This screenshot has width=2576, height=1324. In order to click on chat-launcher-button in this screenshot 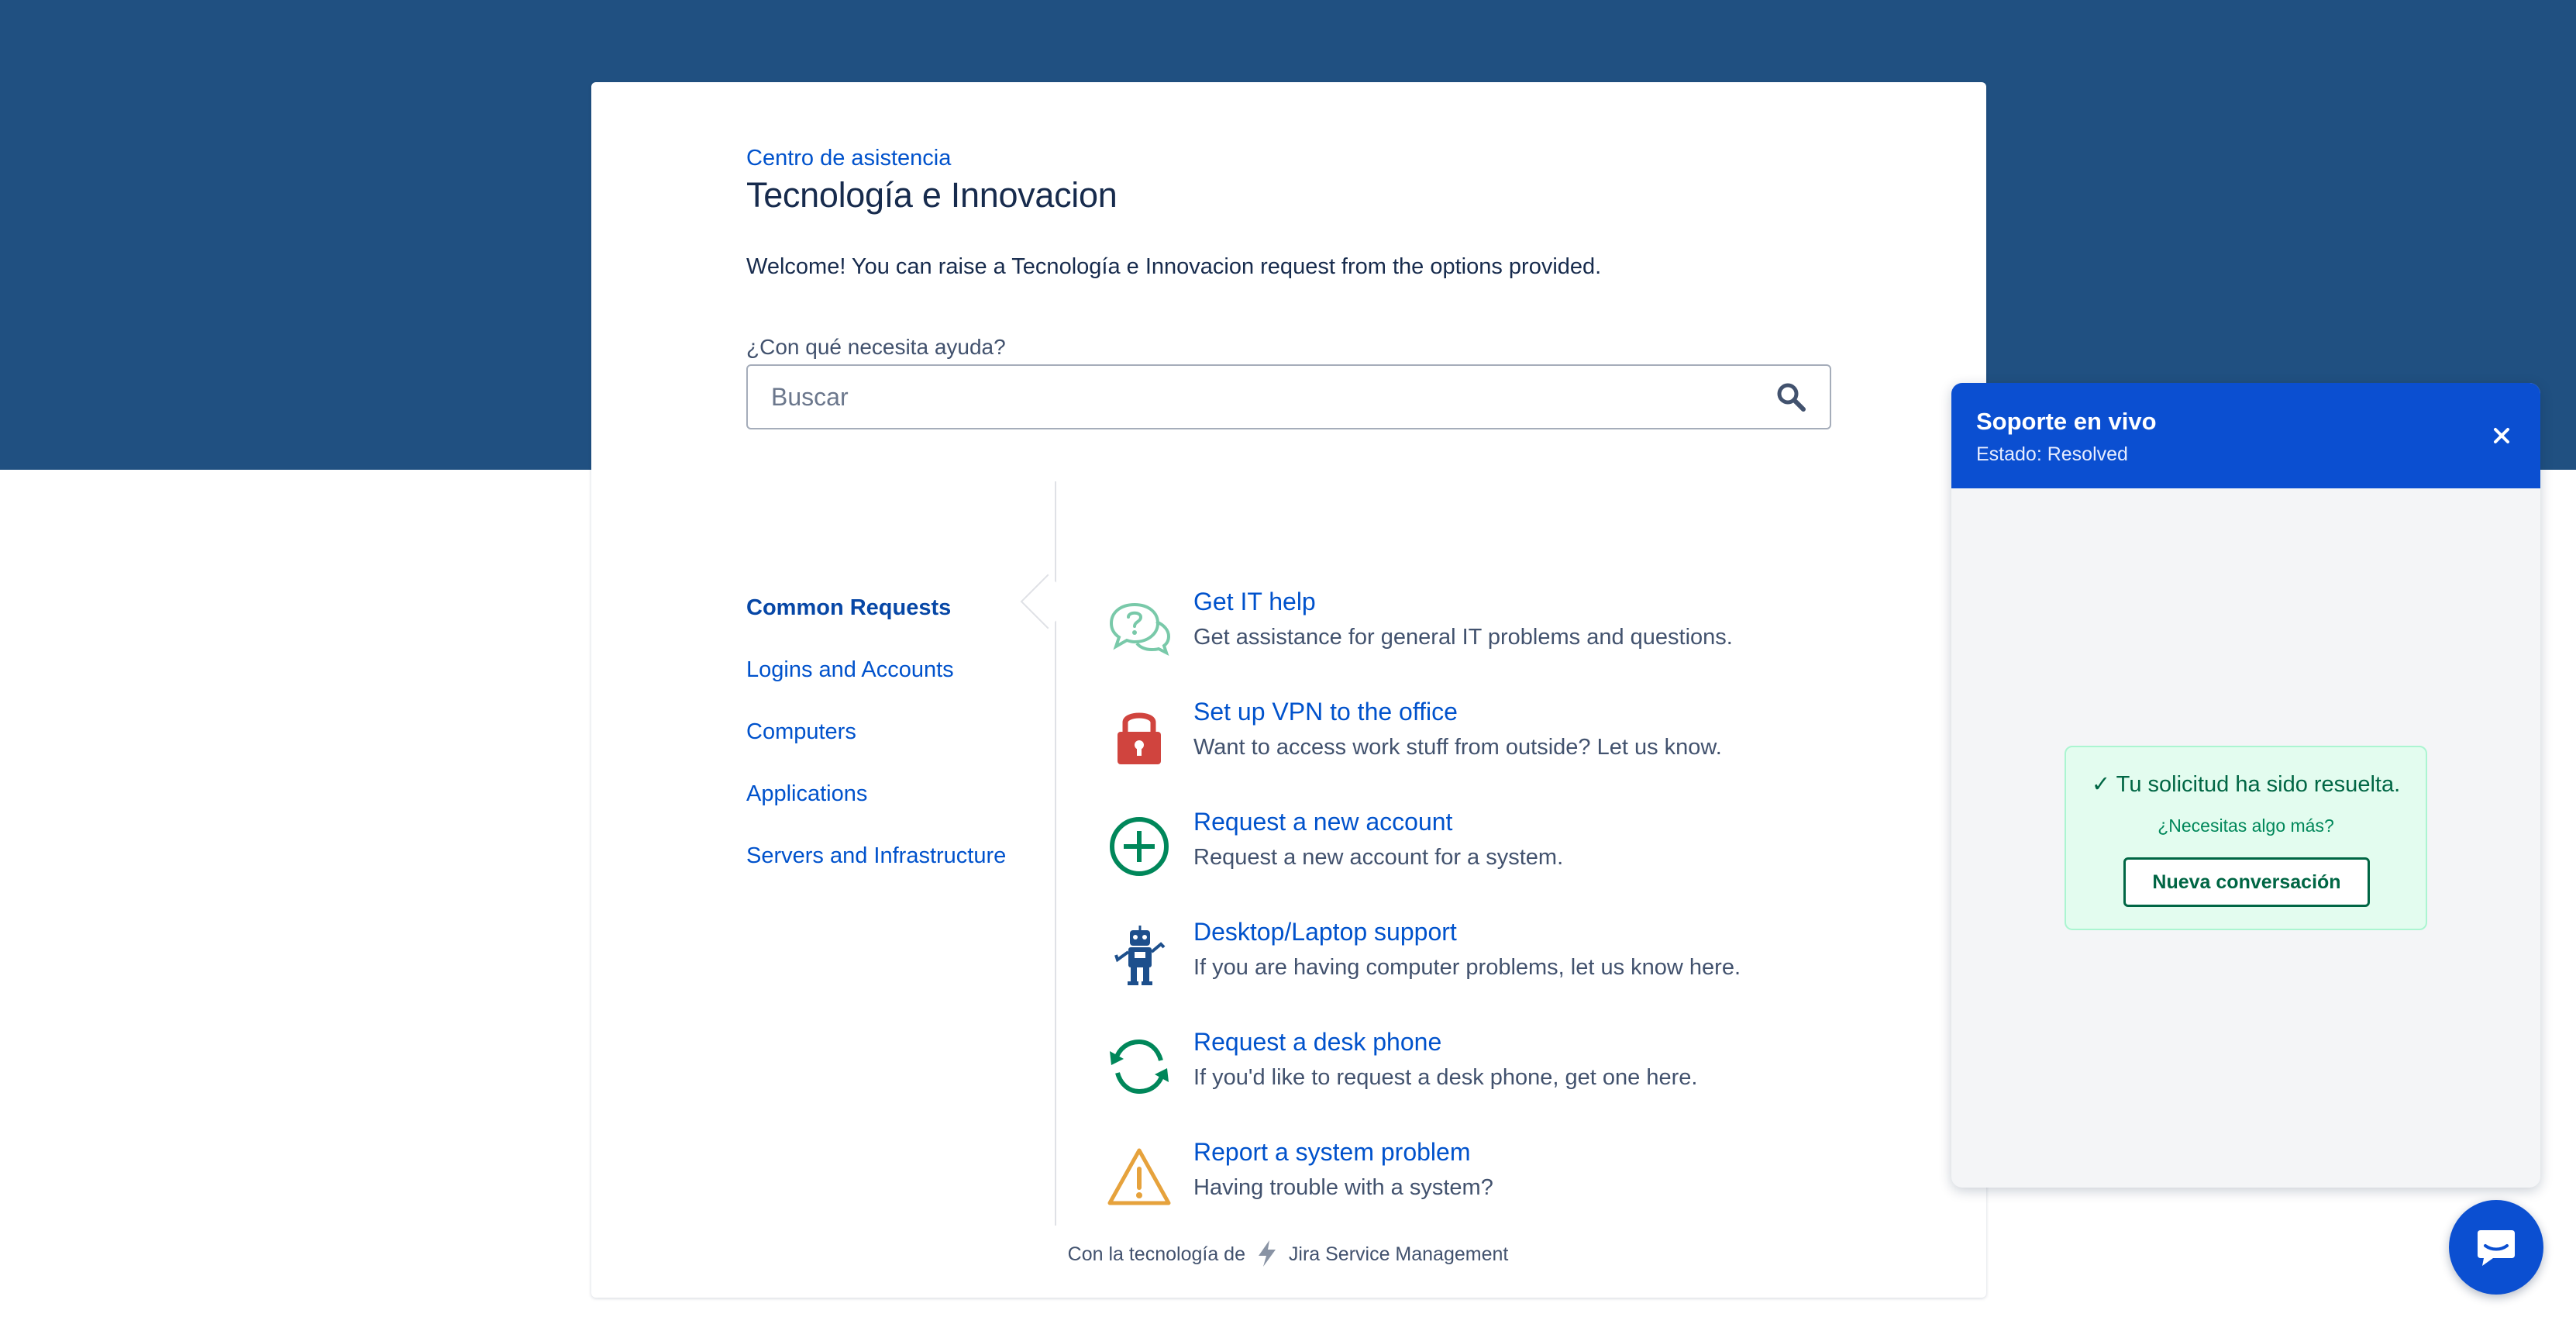, I will do `click(2496, 1247)`.